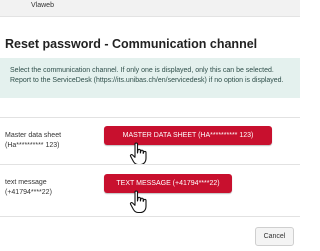 This screenshot has height=251, width=320. What do you see at coordinates (33, 135) in the screenshot?
I see `channel-label-line1: Master data sheet` at bounding box center [33, 135].